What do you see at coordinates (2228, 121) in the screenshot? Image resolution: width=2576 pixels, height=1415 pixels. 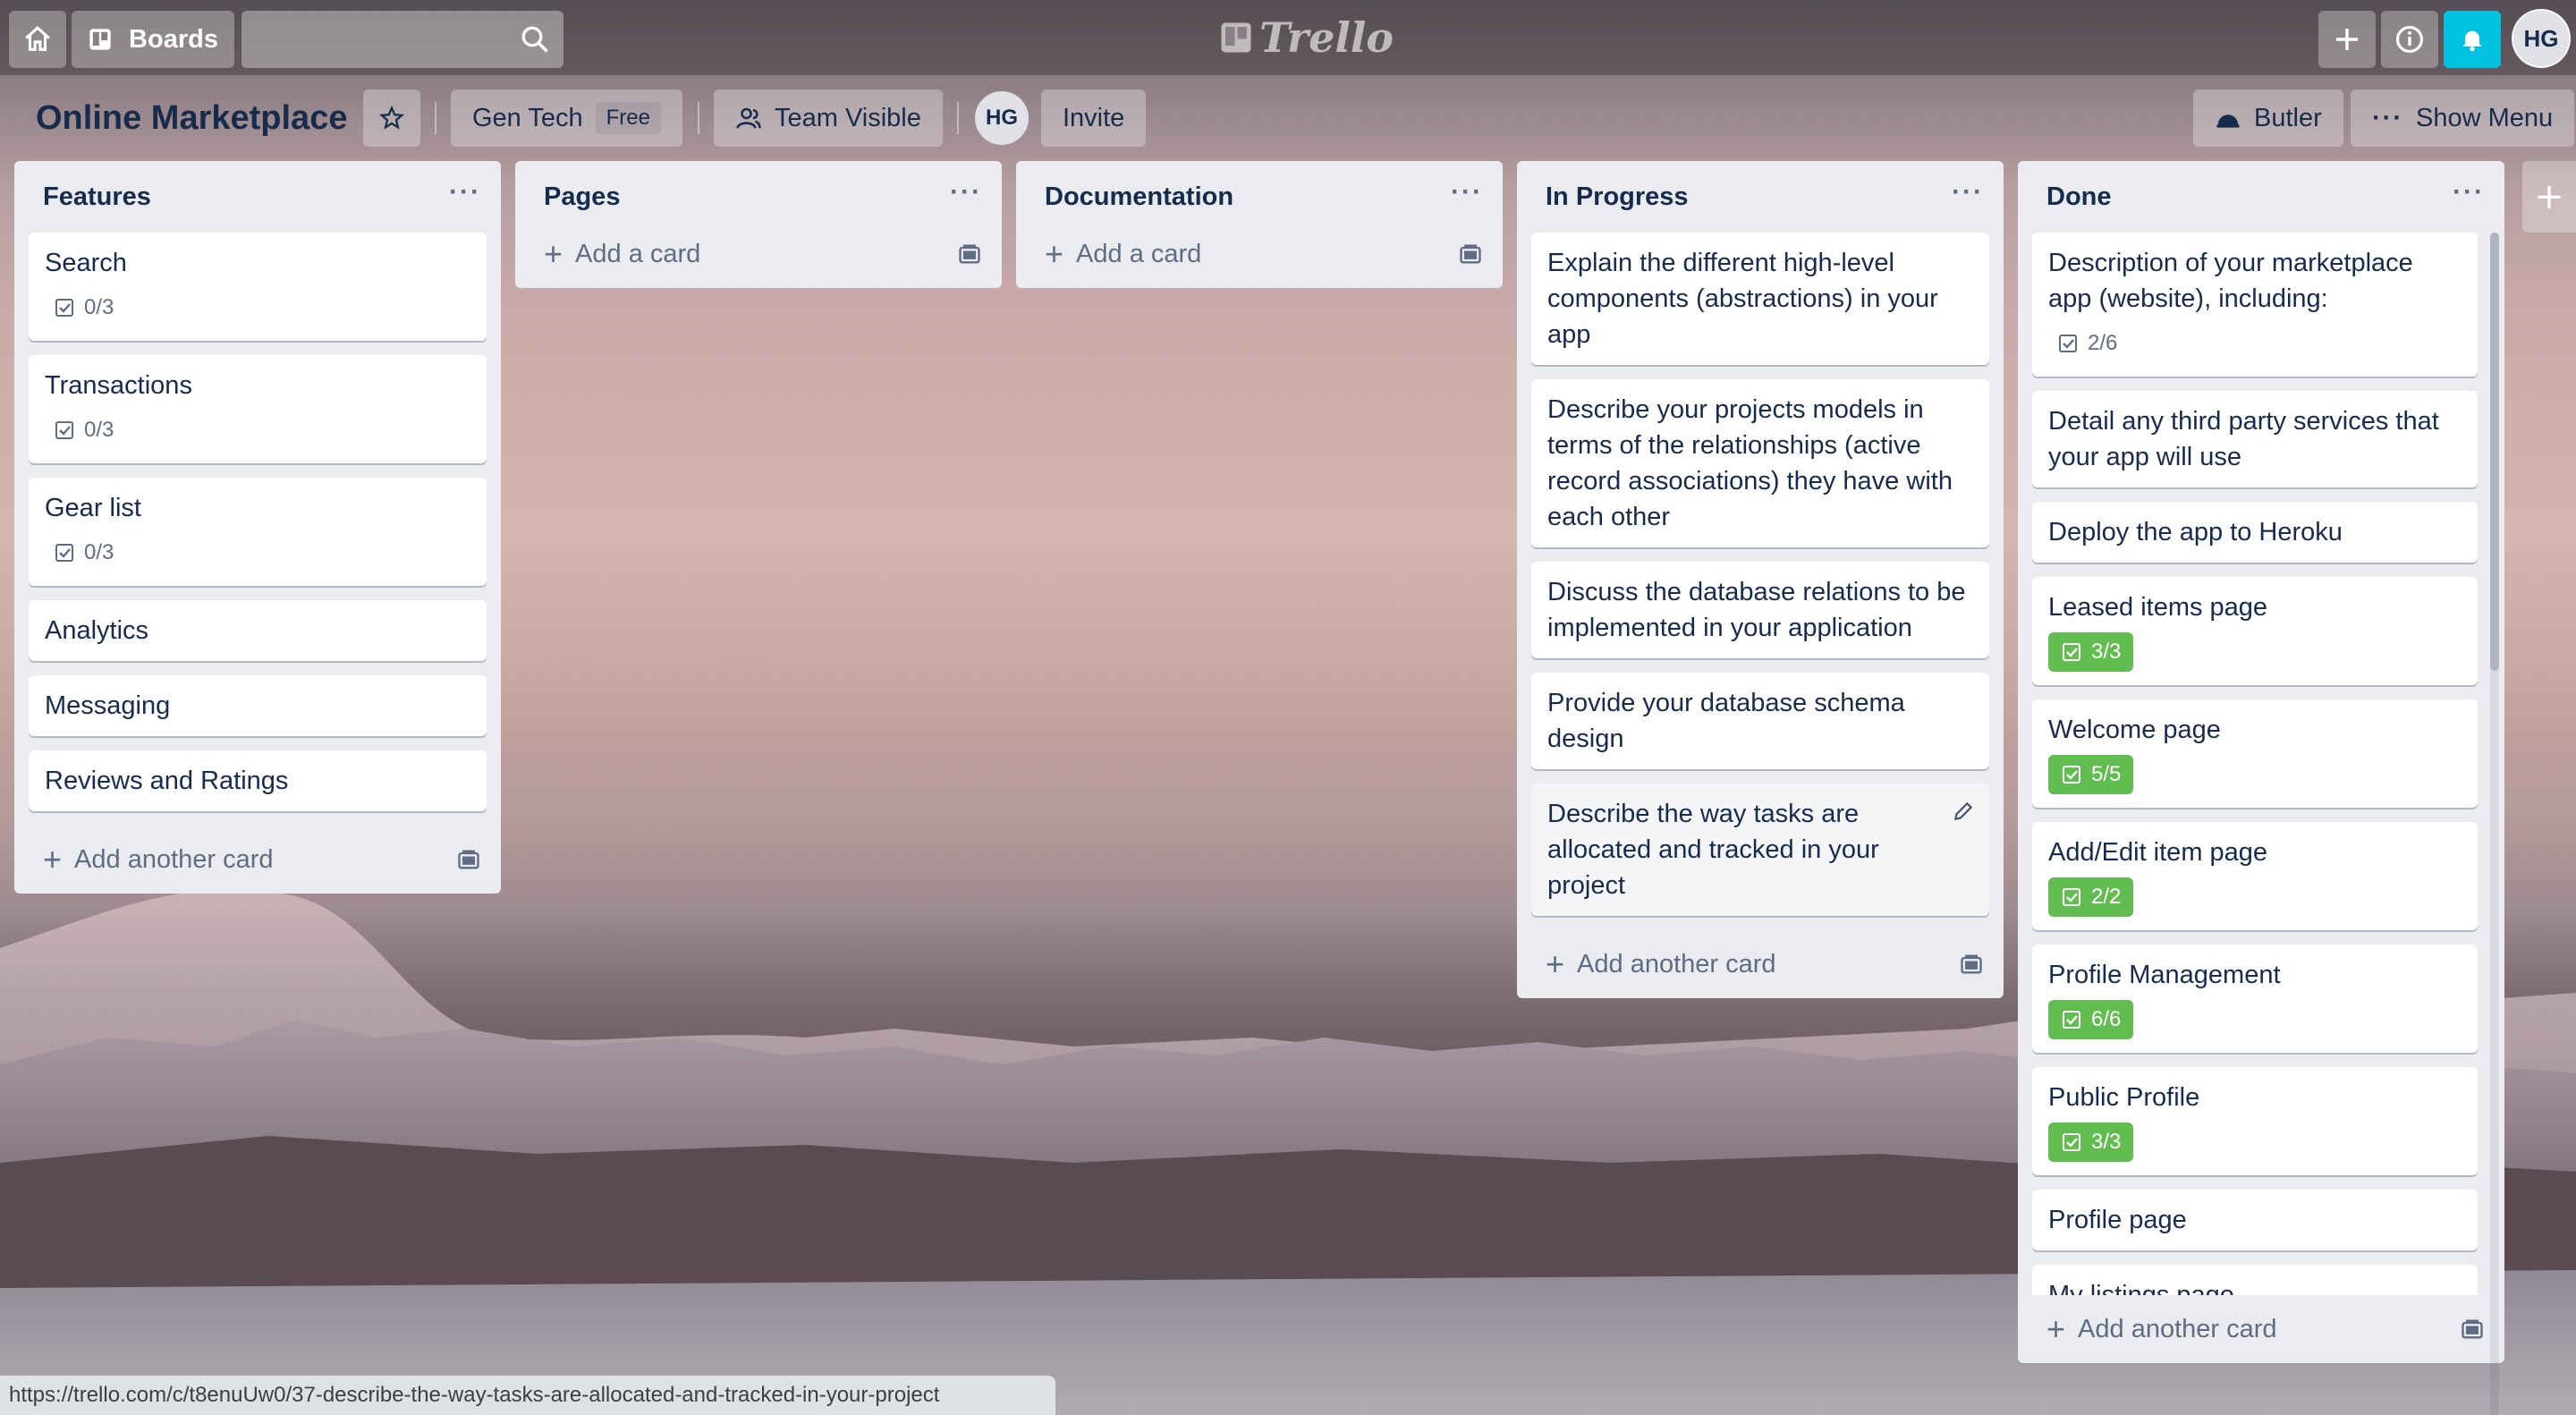 I see `butler-icon` at bounding box center [2228, 121].